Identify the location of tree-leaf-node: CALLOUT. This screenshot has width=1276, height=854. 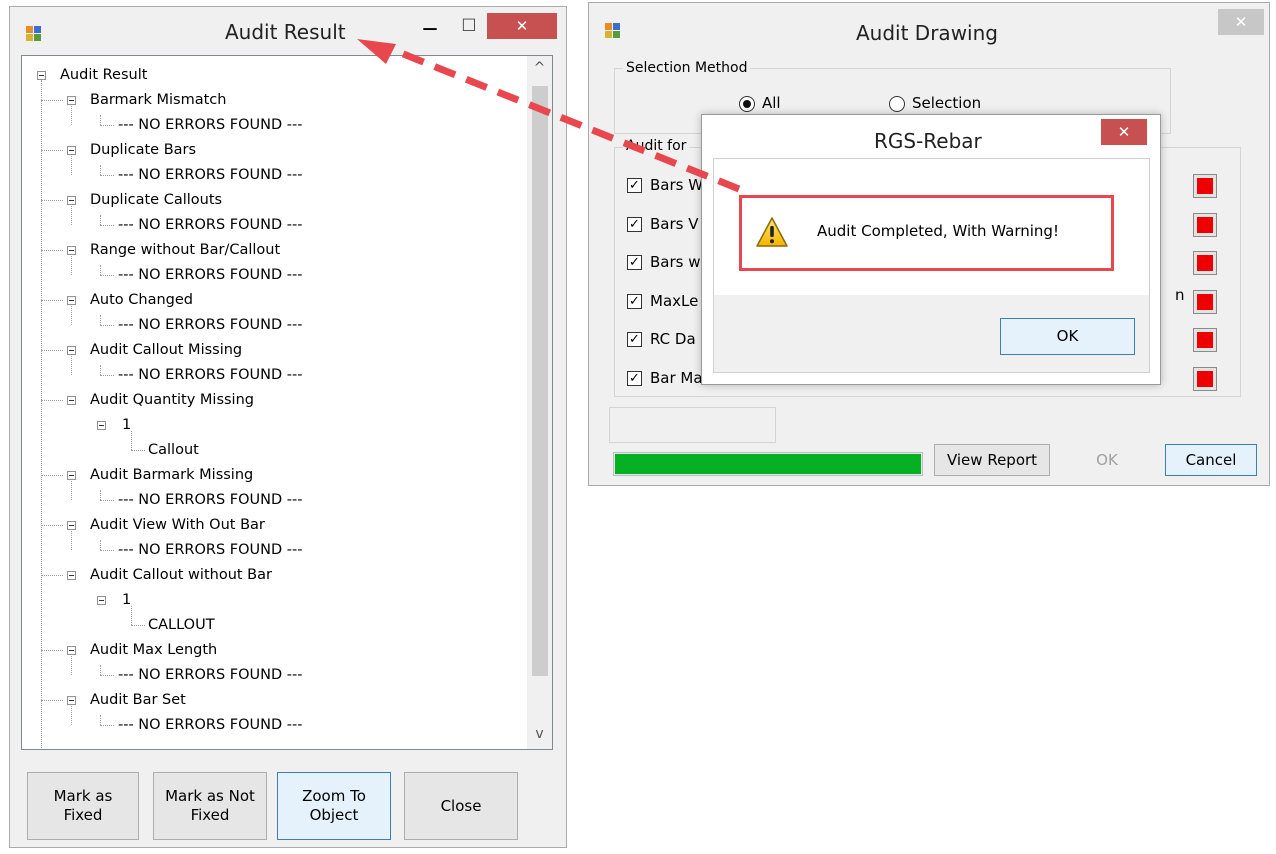
(181, 625).